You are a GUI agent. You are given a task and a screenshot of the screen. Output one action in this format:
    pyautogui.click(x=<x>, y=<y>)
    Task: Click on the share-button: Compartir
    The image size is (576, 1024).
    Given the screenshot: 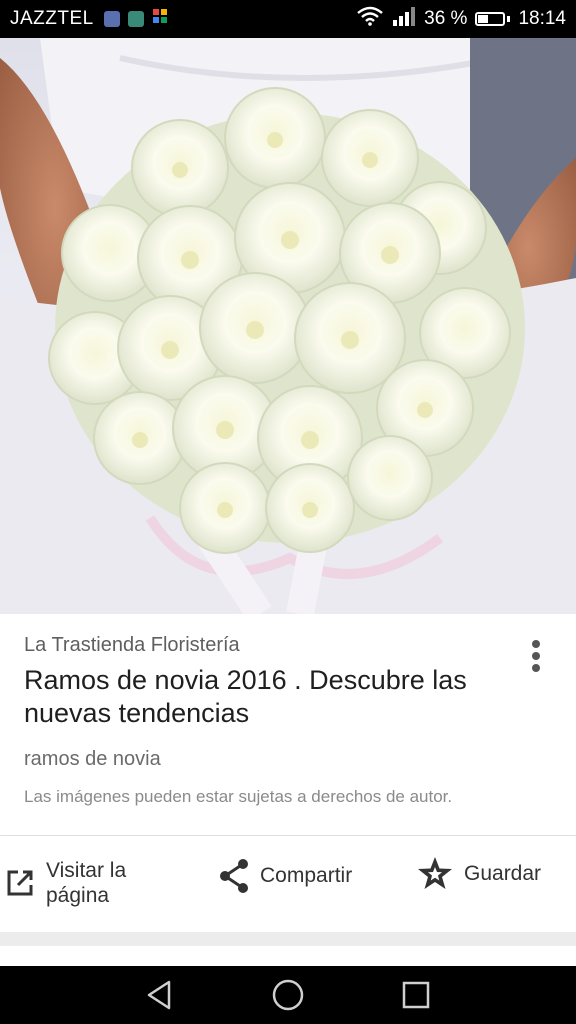 What is the action you would take?
    pyautogui.click(x=285, y=876)
    